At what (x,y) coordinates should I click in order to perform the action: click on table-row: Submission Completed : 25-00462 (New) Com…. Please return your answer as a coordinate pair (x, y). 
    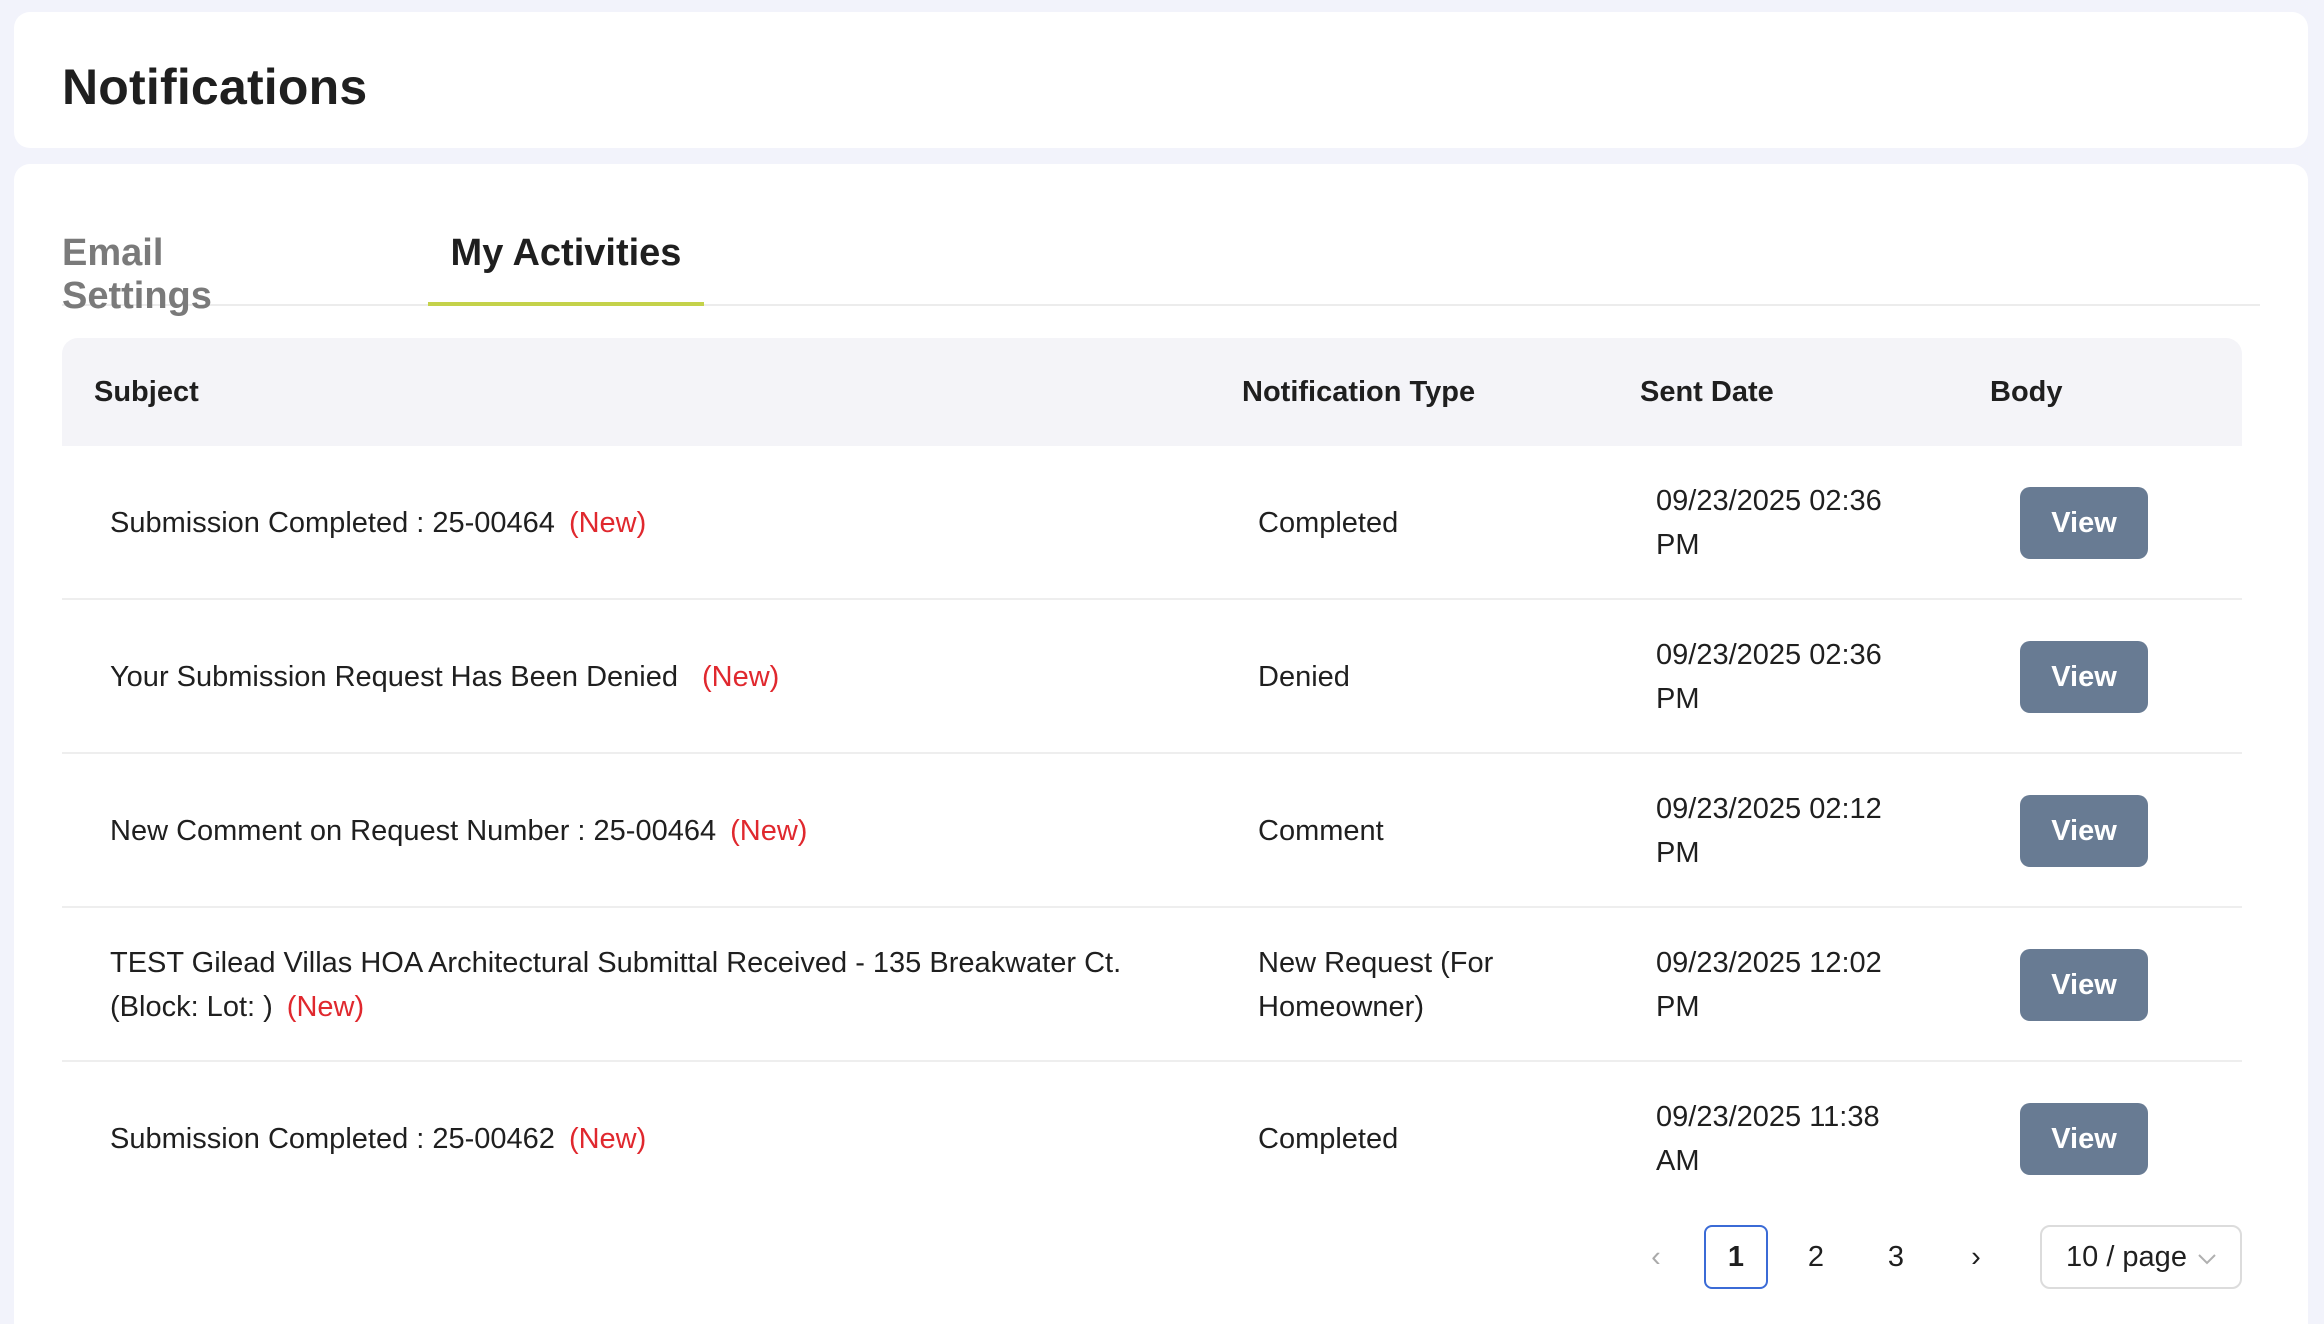
    Looking at the image, I should click on (1152, 1139).